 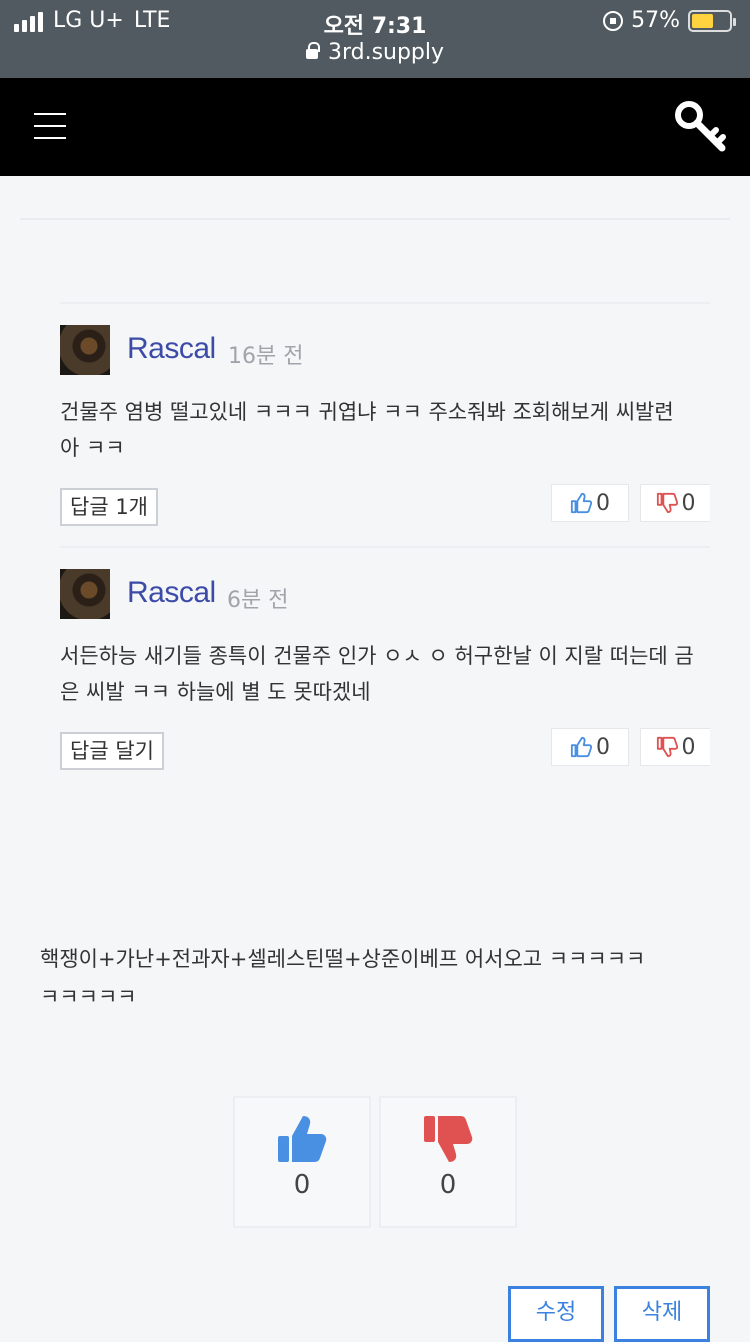 What do you see at coordinates (312, 50) in the screenshot?
I see `lock-icon` at bounding box center [312, 50].